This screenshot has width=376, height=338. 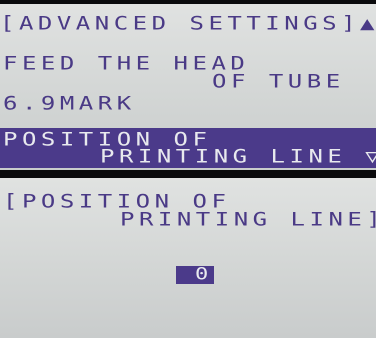 I want to click on position-value: 0, so click(x=202, y=274).